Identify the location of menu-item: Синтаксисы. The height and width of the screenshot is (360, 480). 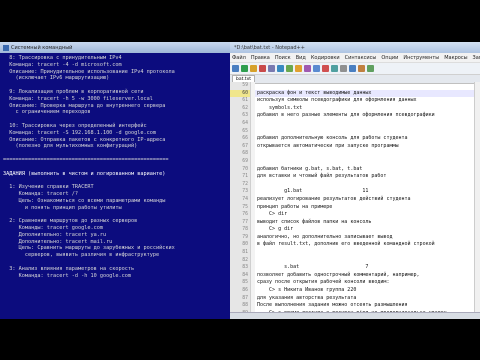
(361, 58).